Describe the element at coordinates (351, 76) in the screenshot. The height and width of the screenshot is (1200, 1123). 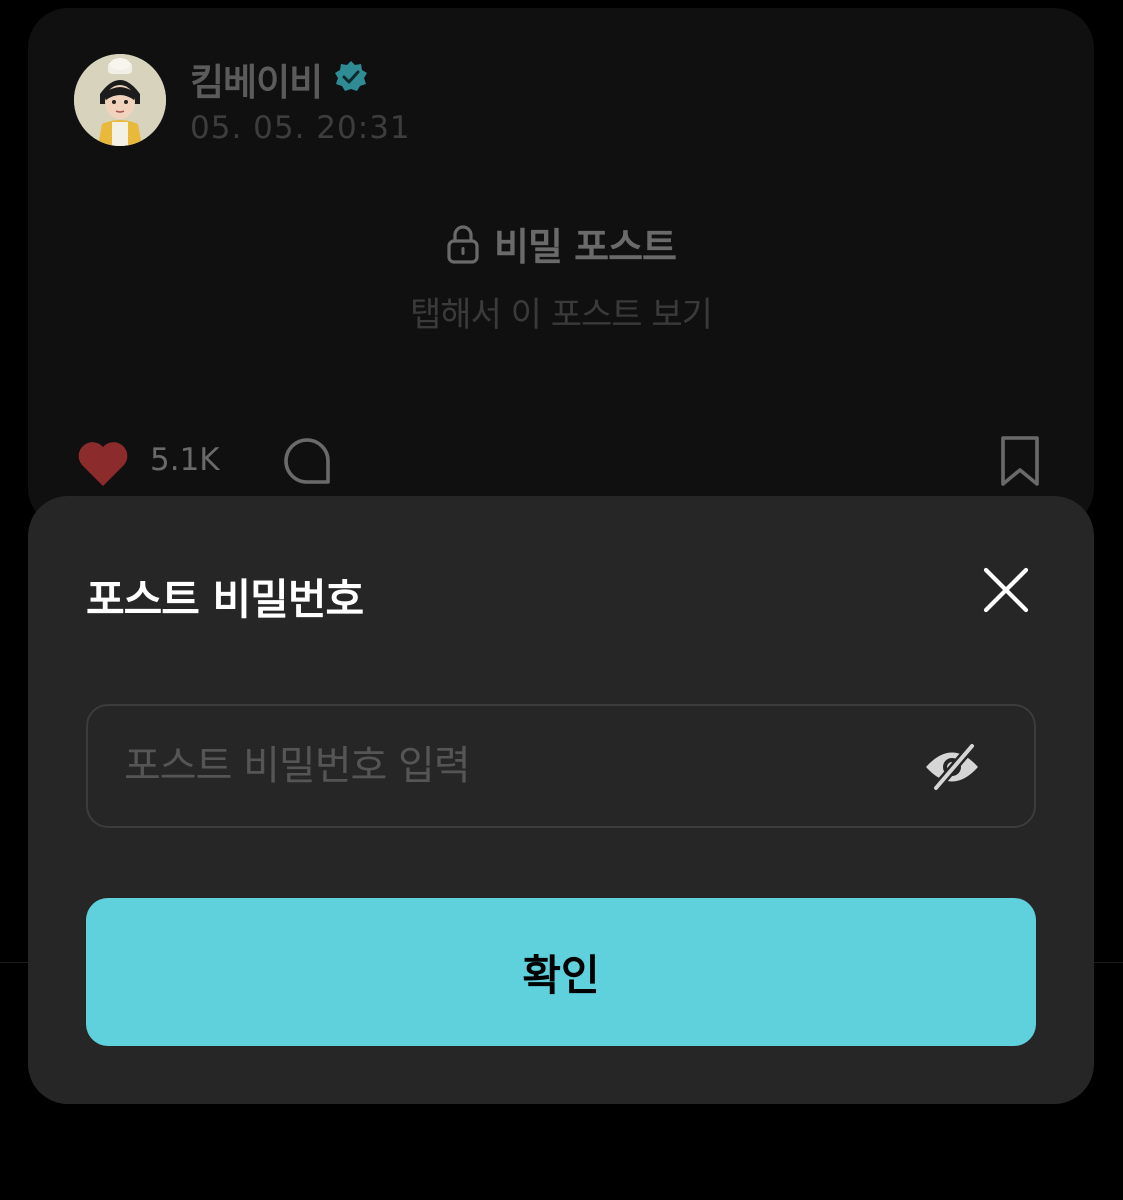
I see `verified-icon` at that location.